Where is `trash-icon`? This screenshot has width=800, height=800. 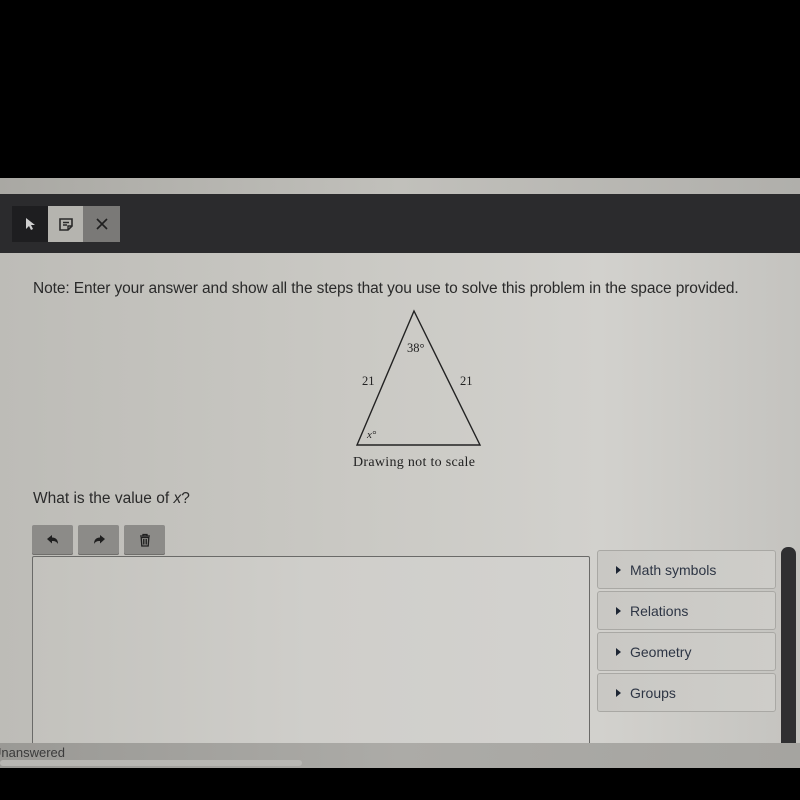 trash-icon is located at coordinates (144, 540).